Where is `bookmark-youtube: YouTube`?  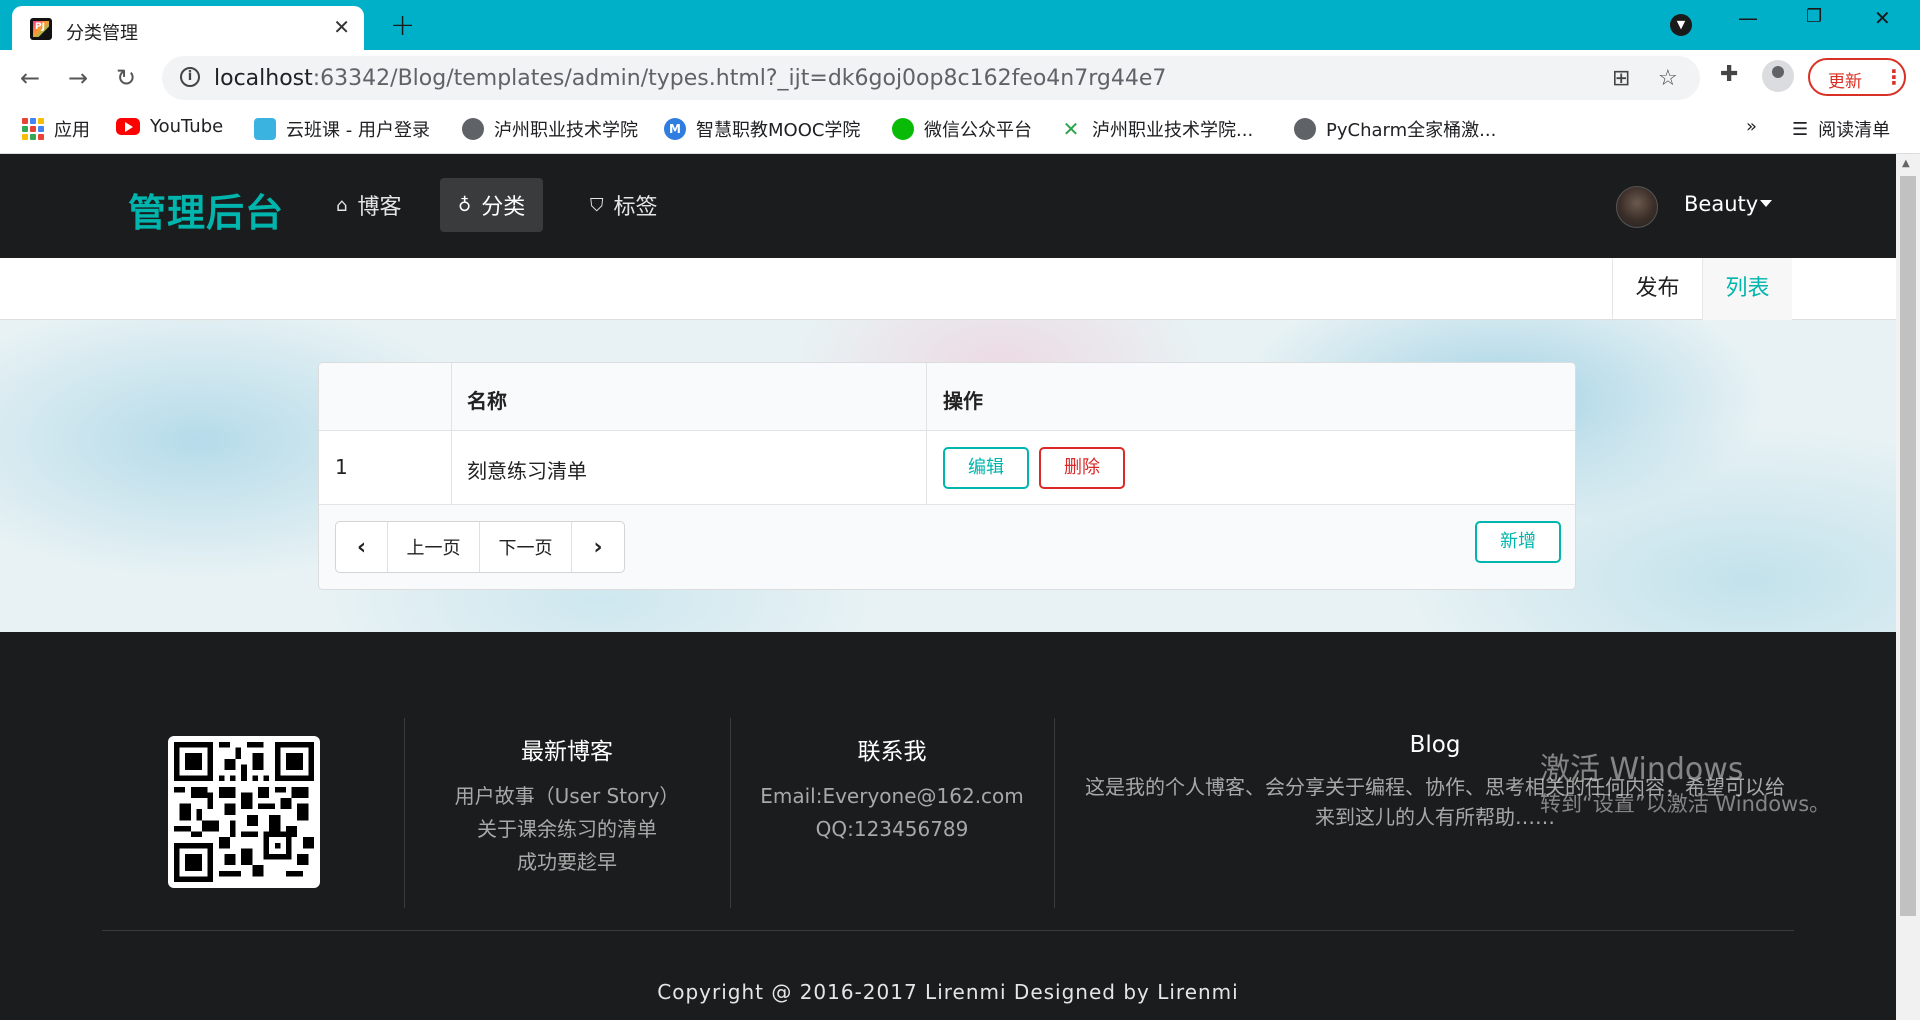
bookmark-youtube: YouTube is located at coordinates (169, 126).